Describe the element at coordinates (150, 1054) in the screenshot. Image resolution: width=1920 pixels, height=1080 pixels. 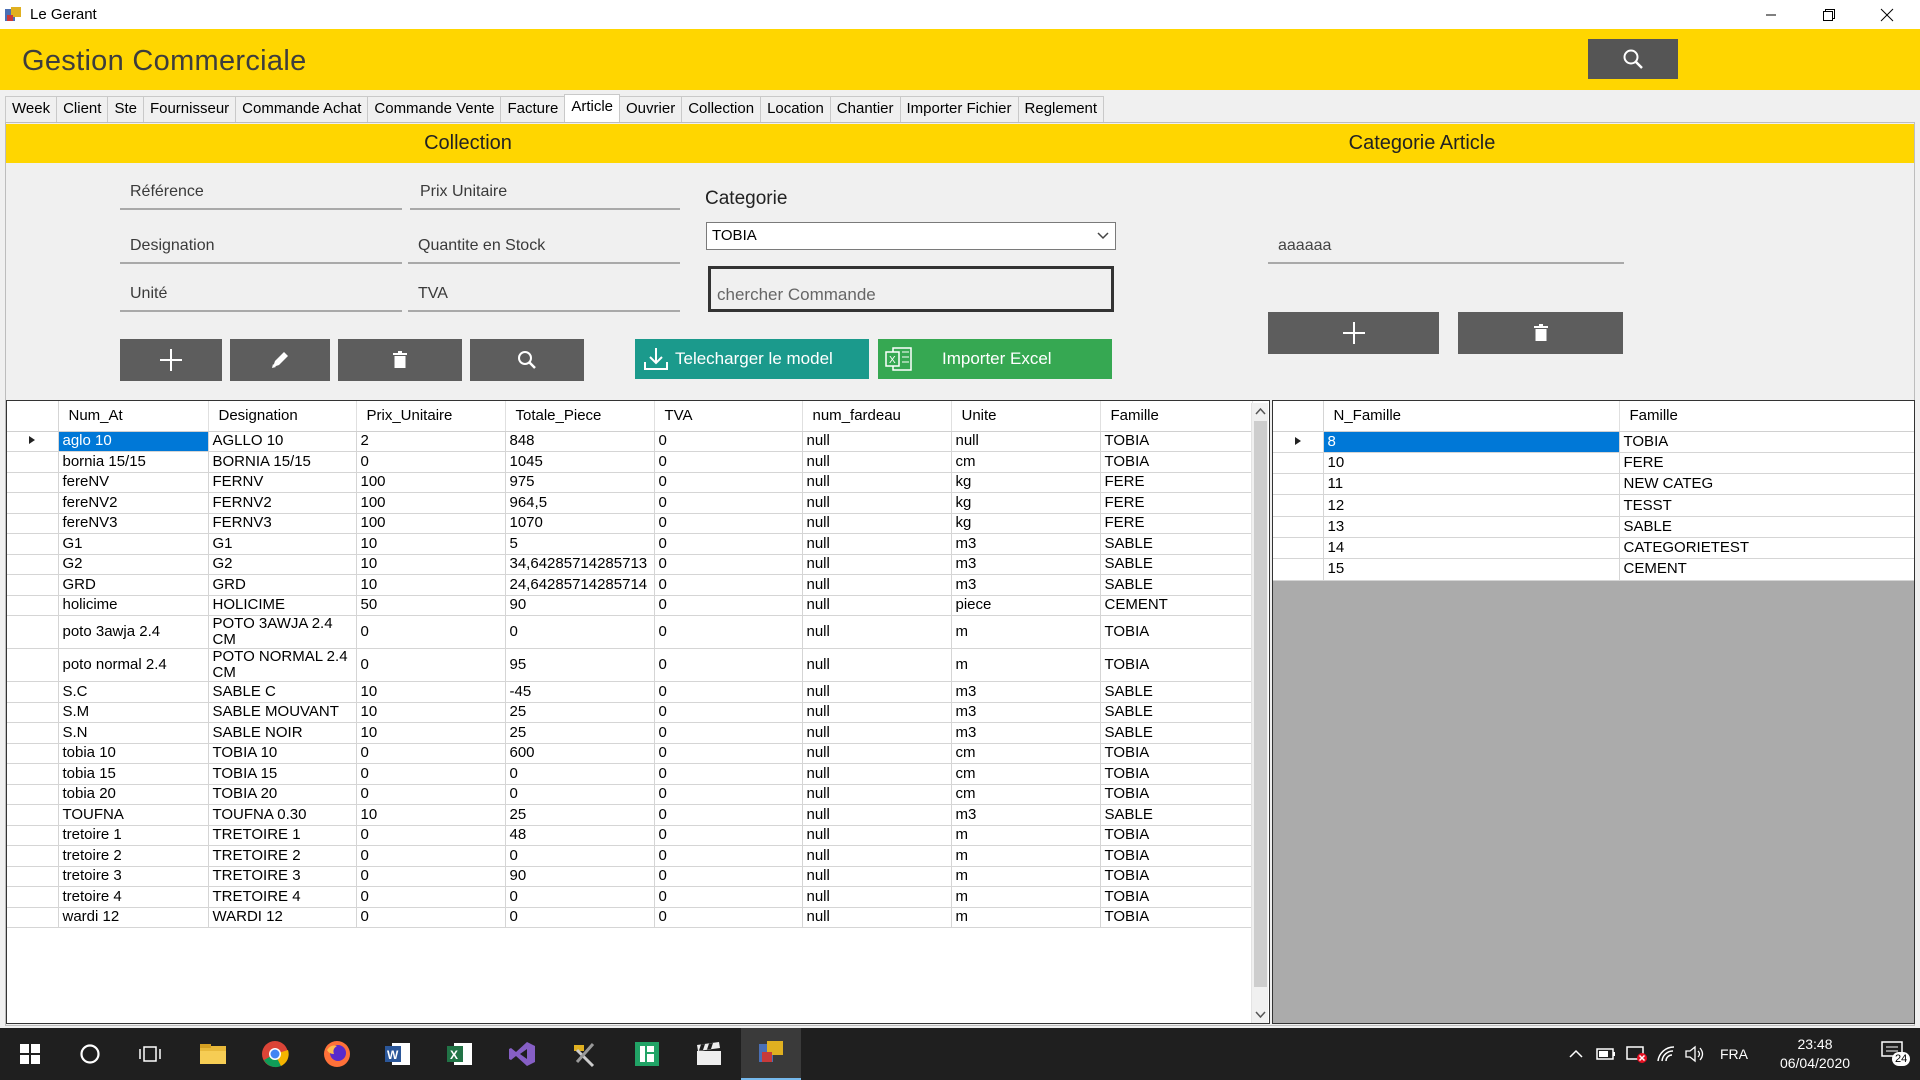
I see `task-view-button` at that location.